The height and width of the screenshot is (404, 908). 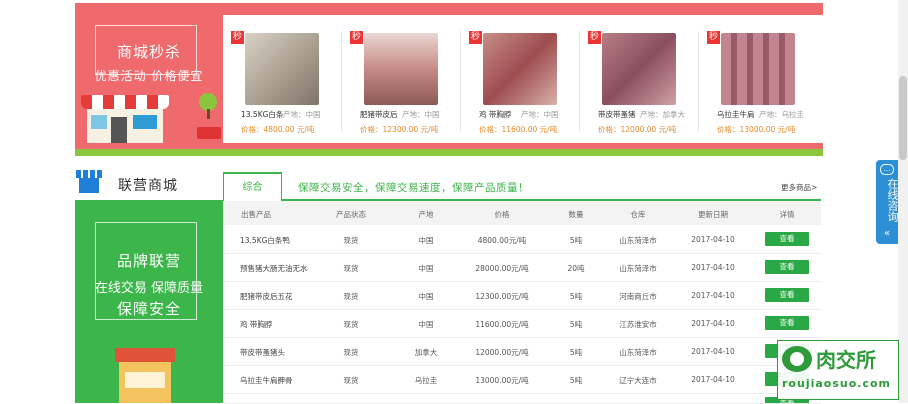 I want to click on card-name: 肥猪带皮后, so click(x=379, y=114).